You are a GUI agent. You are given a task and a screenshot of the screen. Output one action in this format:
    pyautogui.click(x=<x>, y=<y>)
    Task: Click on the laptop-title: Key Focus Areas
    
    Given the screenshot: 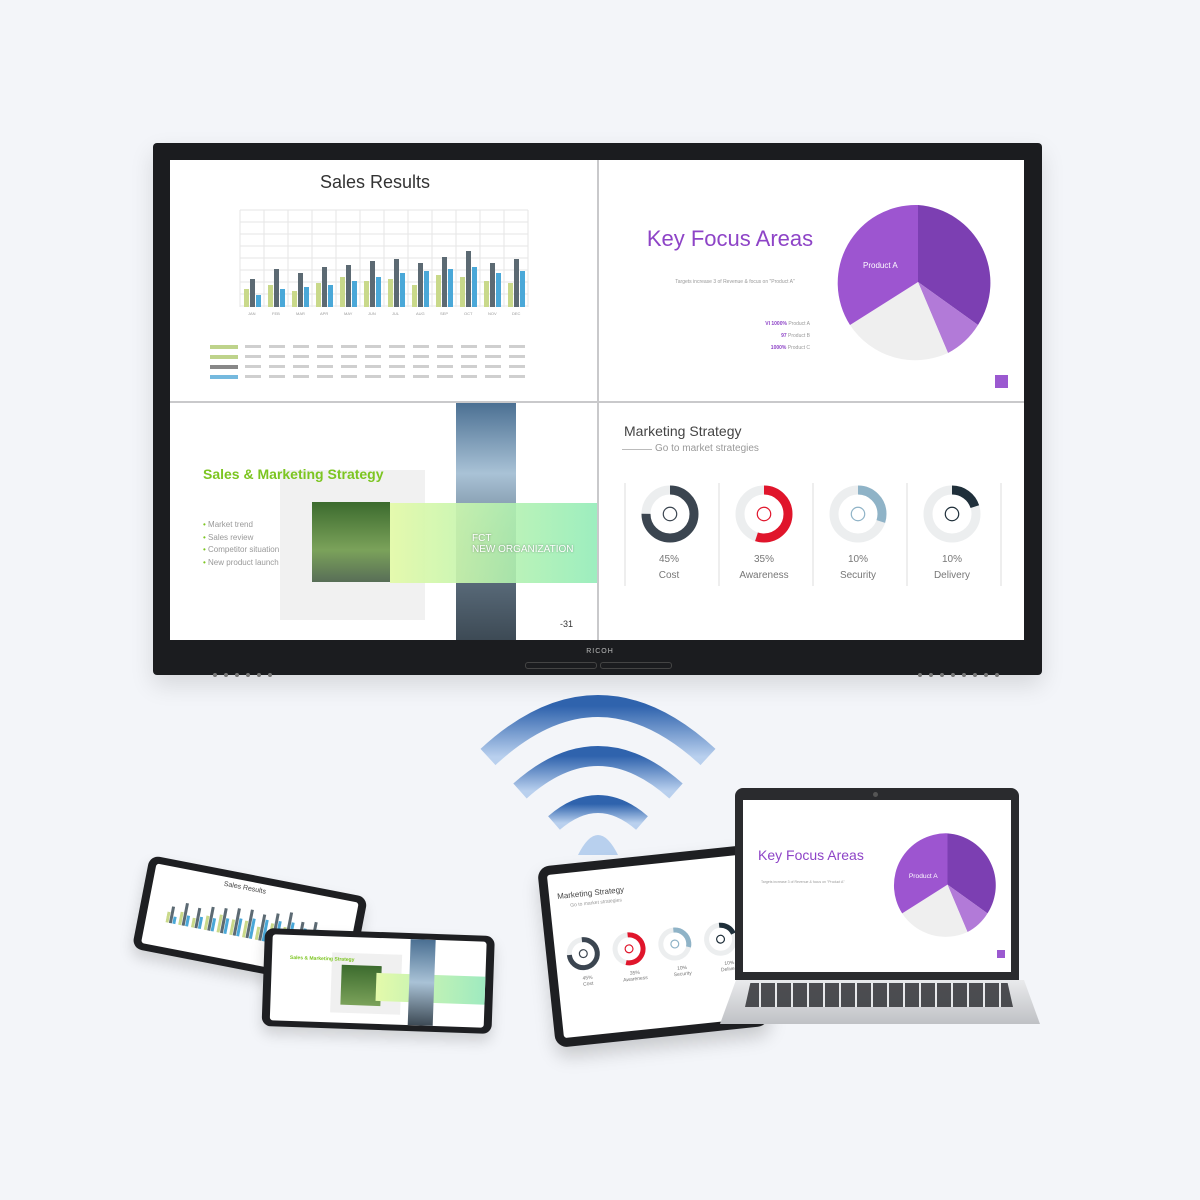 What is the action you would take?
    pyautogui.click(x=811, y=855)
    